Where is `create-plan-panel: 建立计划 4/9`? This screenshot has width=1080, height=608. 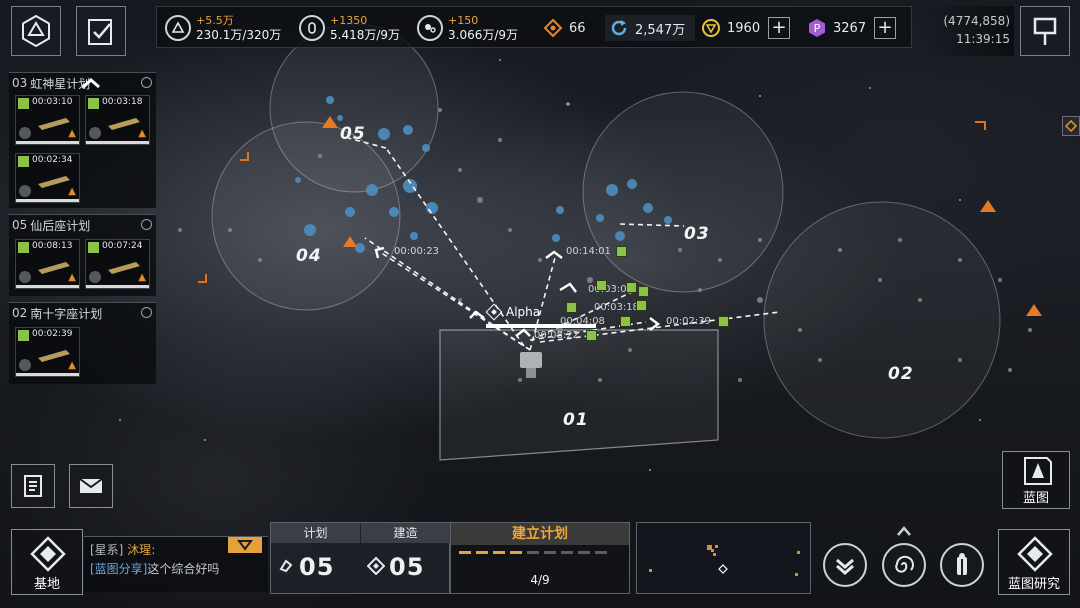 create-plan-panel: 建立计划 4/9 is located at coordinates (540, 558).